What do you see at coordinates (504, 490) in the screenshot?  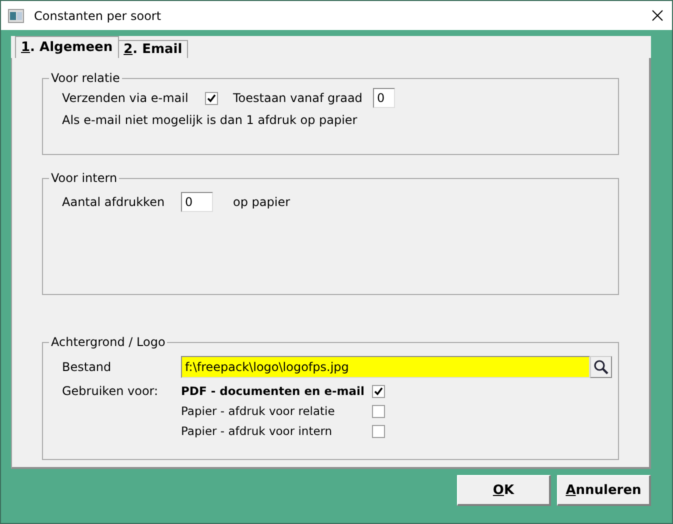 I see `dialog-button: OK` at bounding box center [504, 490].